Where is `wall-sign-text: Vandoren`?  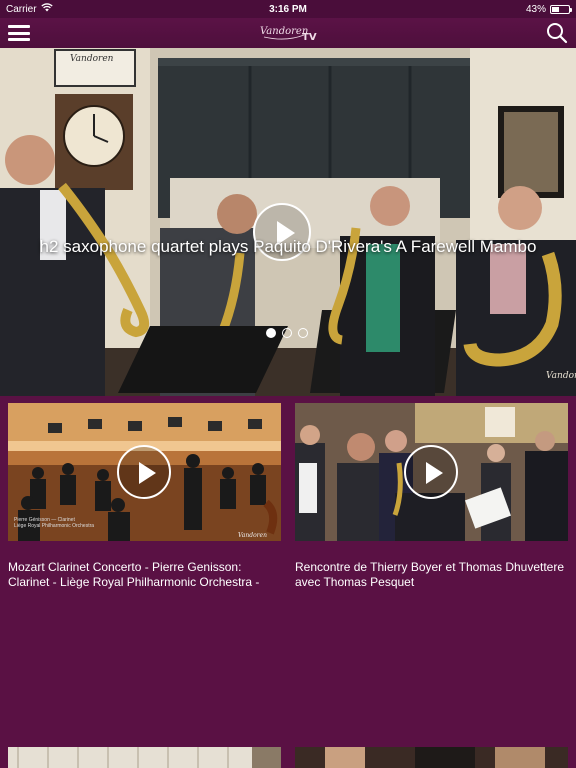
wall-sign-text: Vandoren is located at coordinates (92, 59).